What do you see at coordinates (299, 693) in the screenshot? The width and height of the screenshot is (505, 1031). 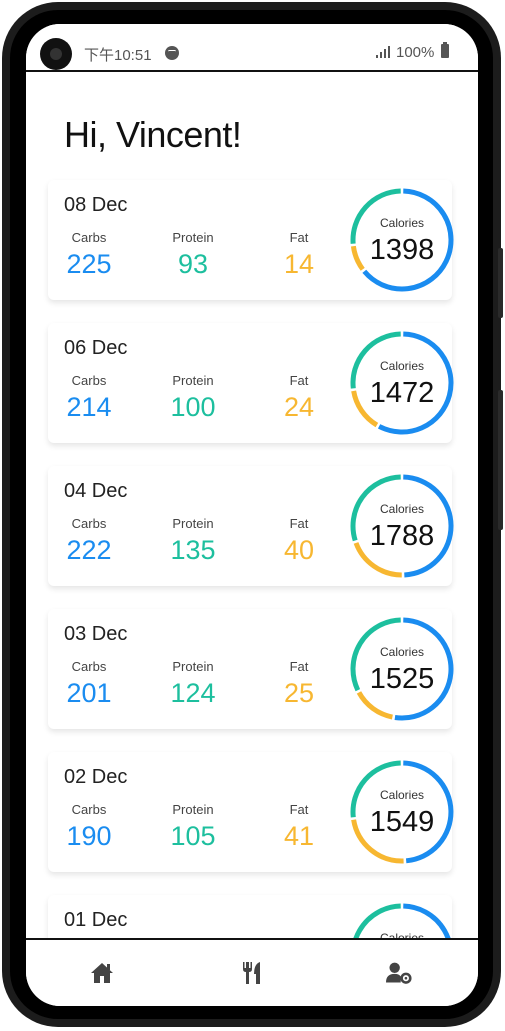 I see `fat-value: 25` at bounding box center [299, 693].